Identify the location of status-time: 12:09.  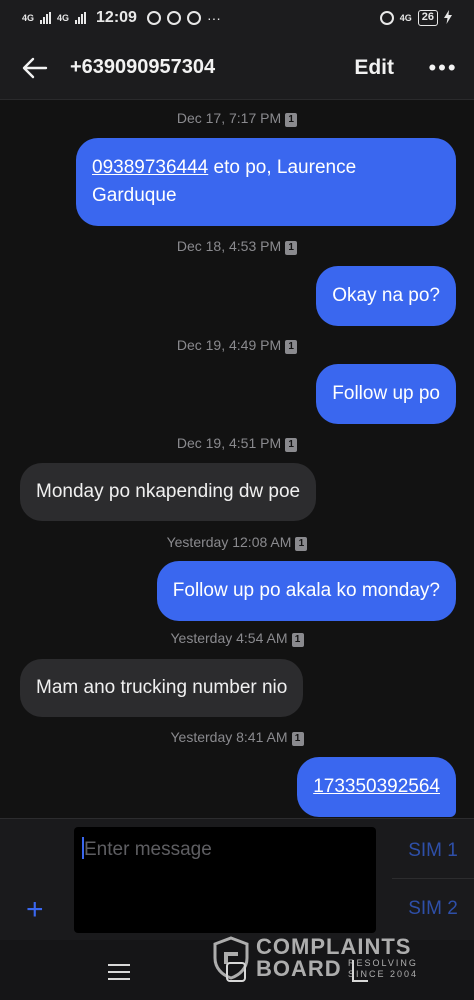
(116, 17).